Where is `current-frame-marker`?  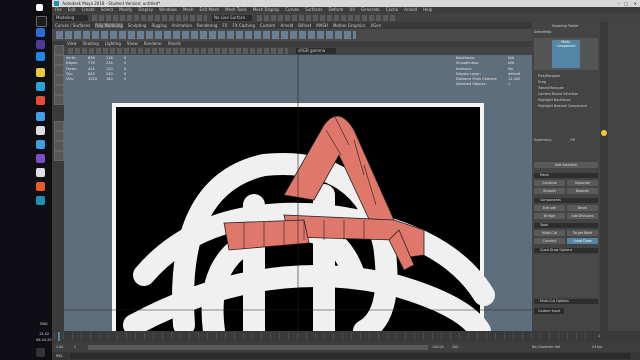 current-frame-marker is located at coordinates (59, 336).